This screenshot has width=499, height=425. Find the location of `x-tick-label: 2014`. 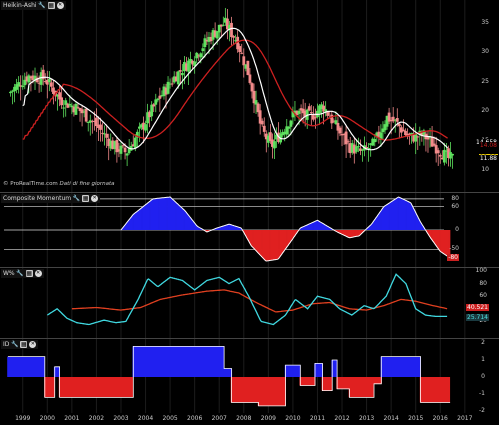

x-tick-label: 2014 is located at coordinates (391, 418).